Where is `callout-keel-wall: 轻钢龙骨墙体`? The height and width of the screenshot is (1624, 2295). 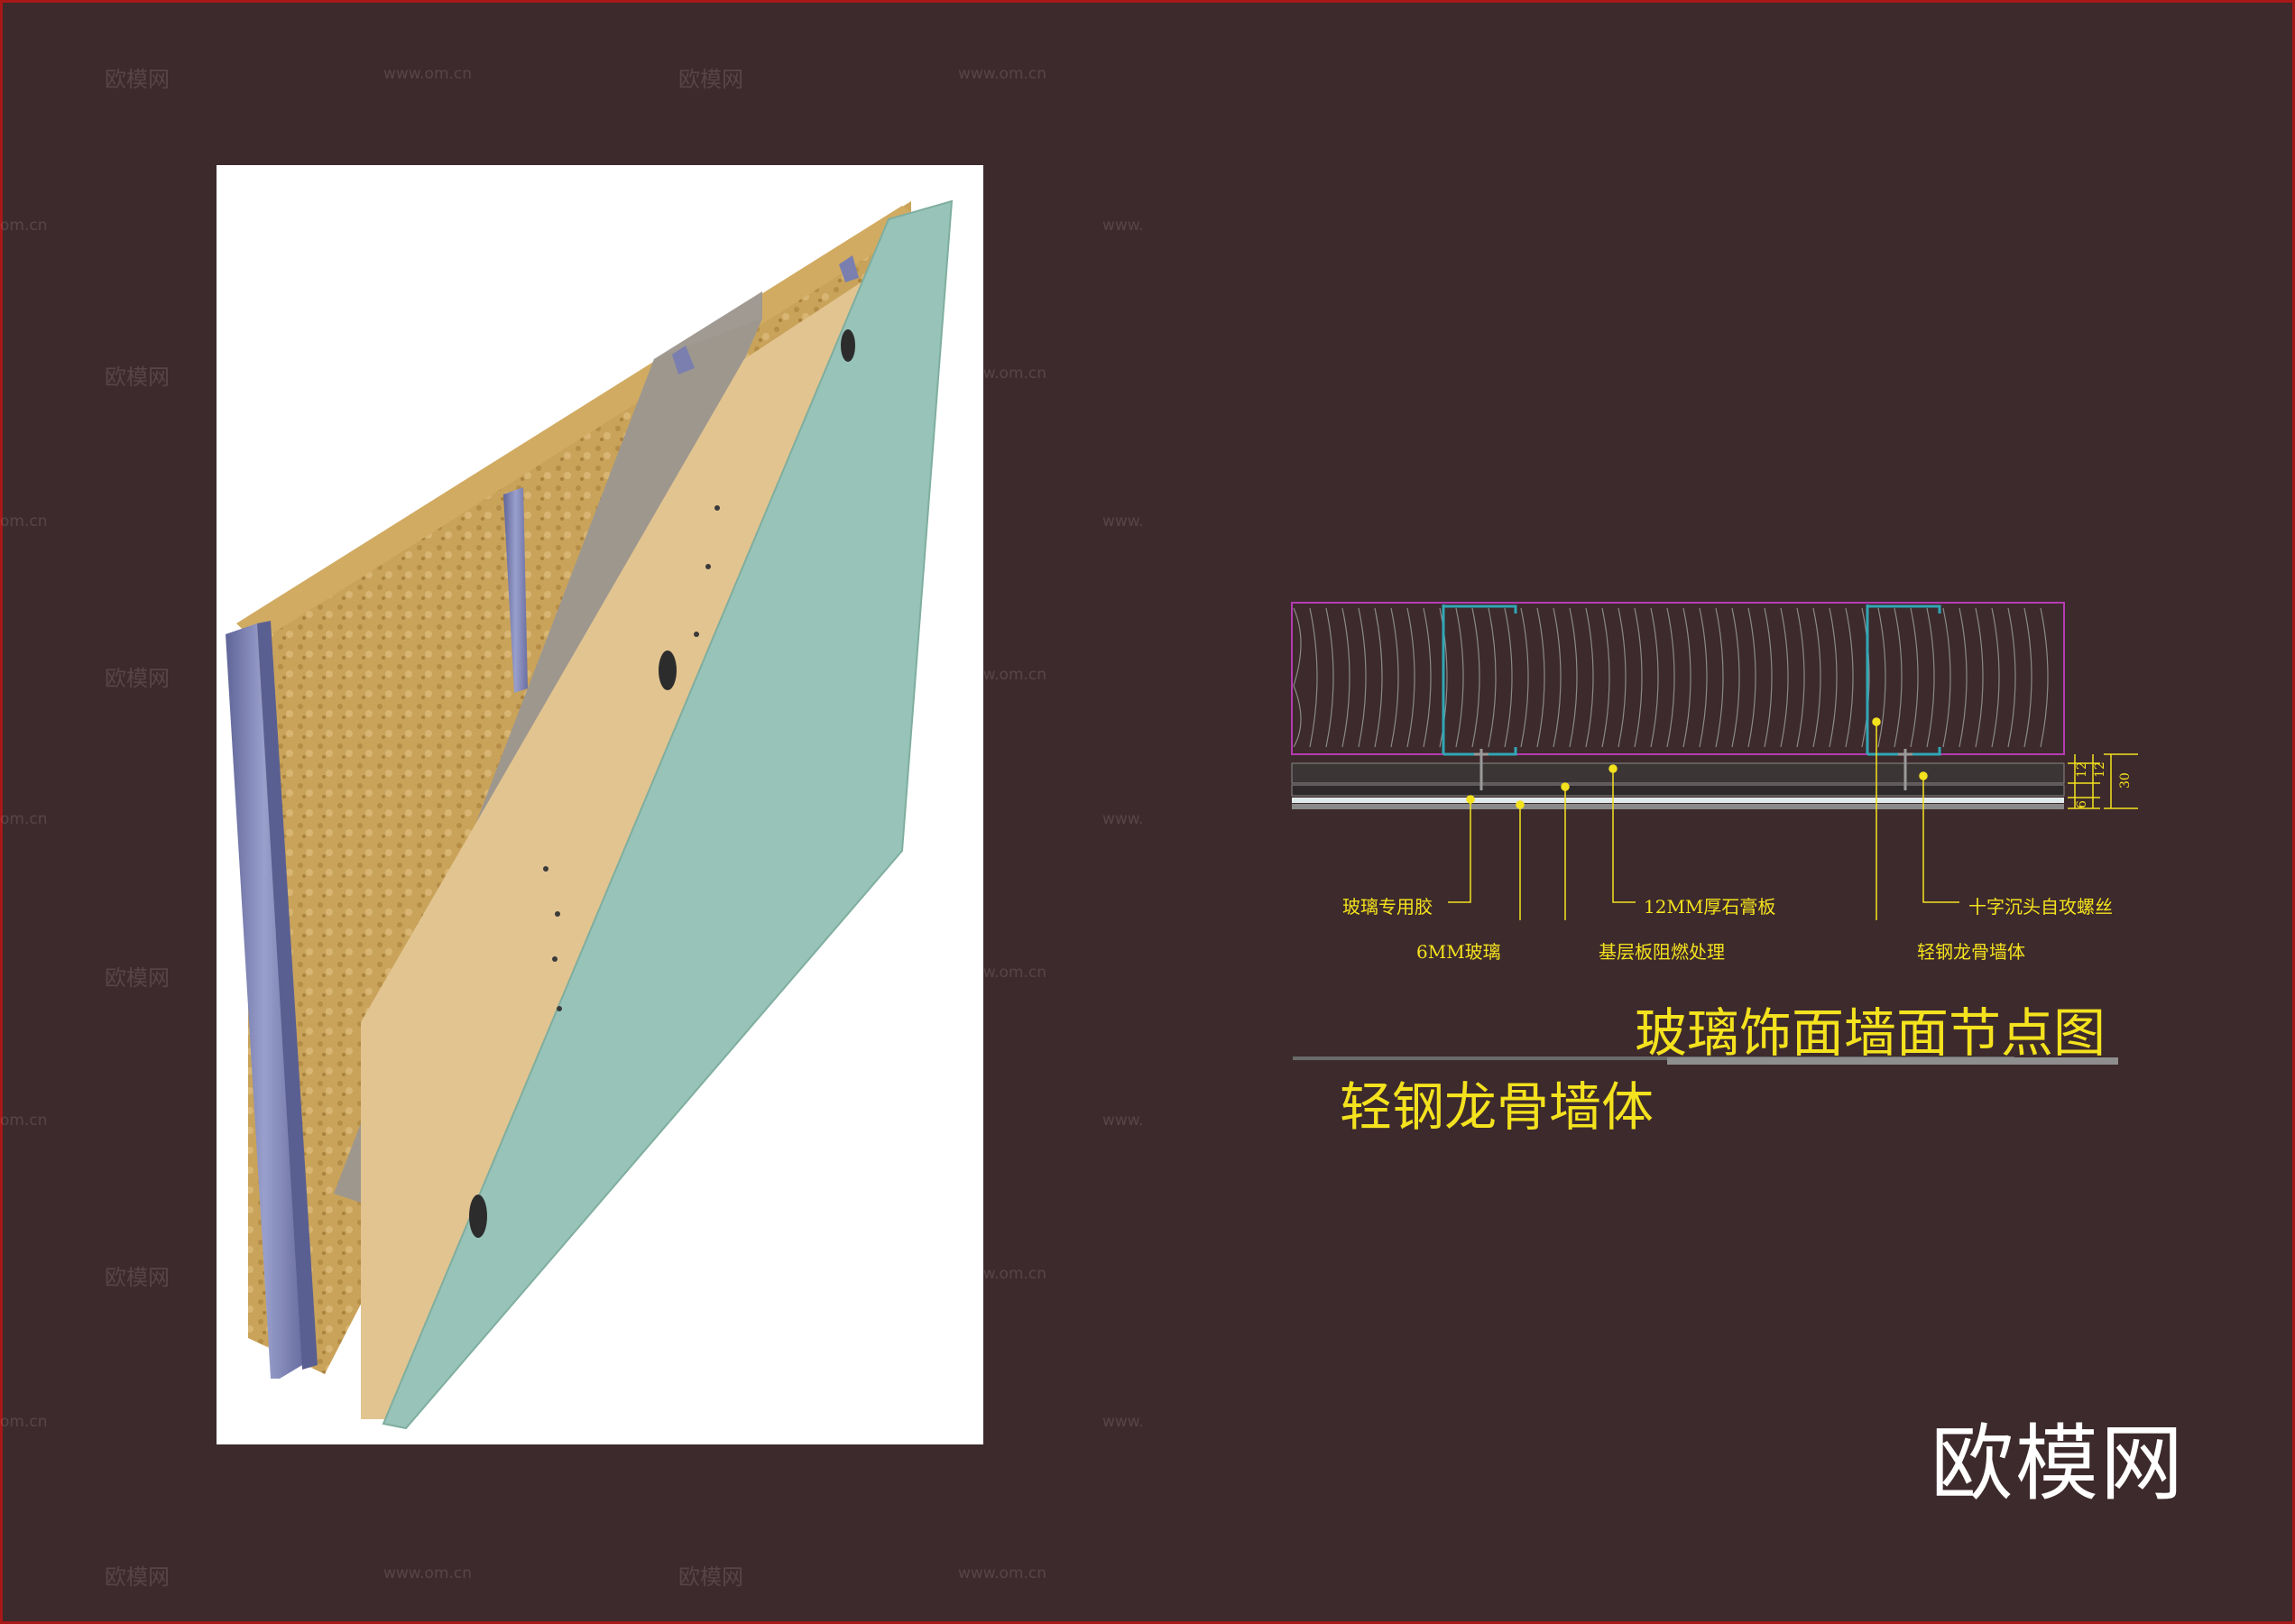 callout-keel-wall: 轻钢龙骨墙体 is located at coordinates (1971, 952).